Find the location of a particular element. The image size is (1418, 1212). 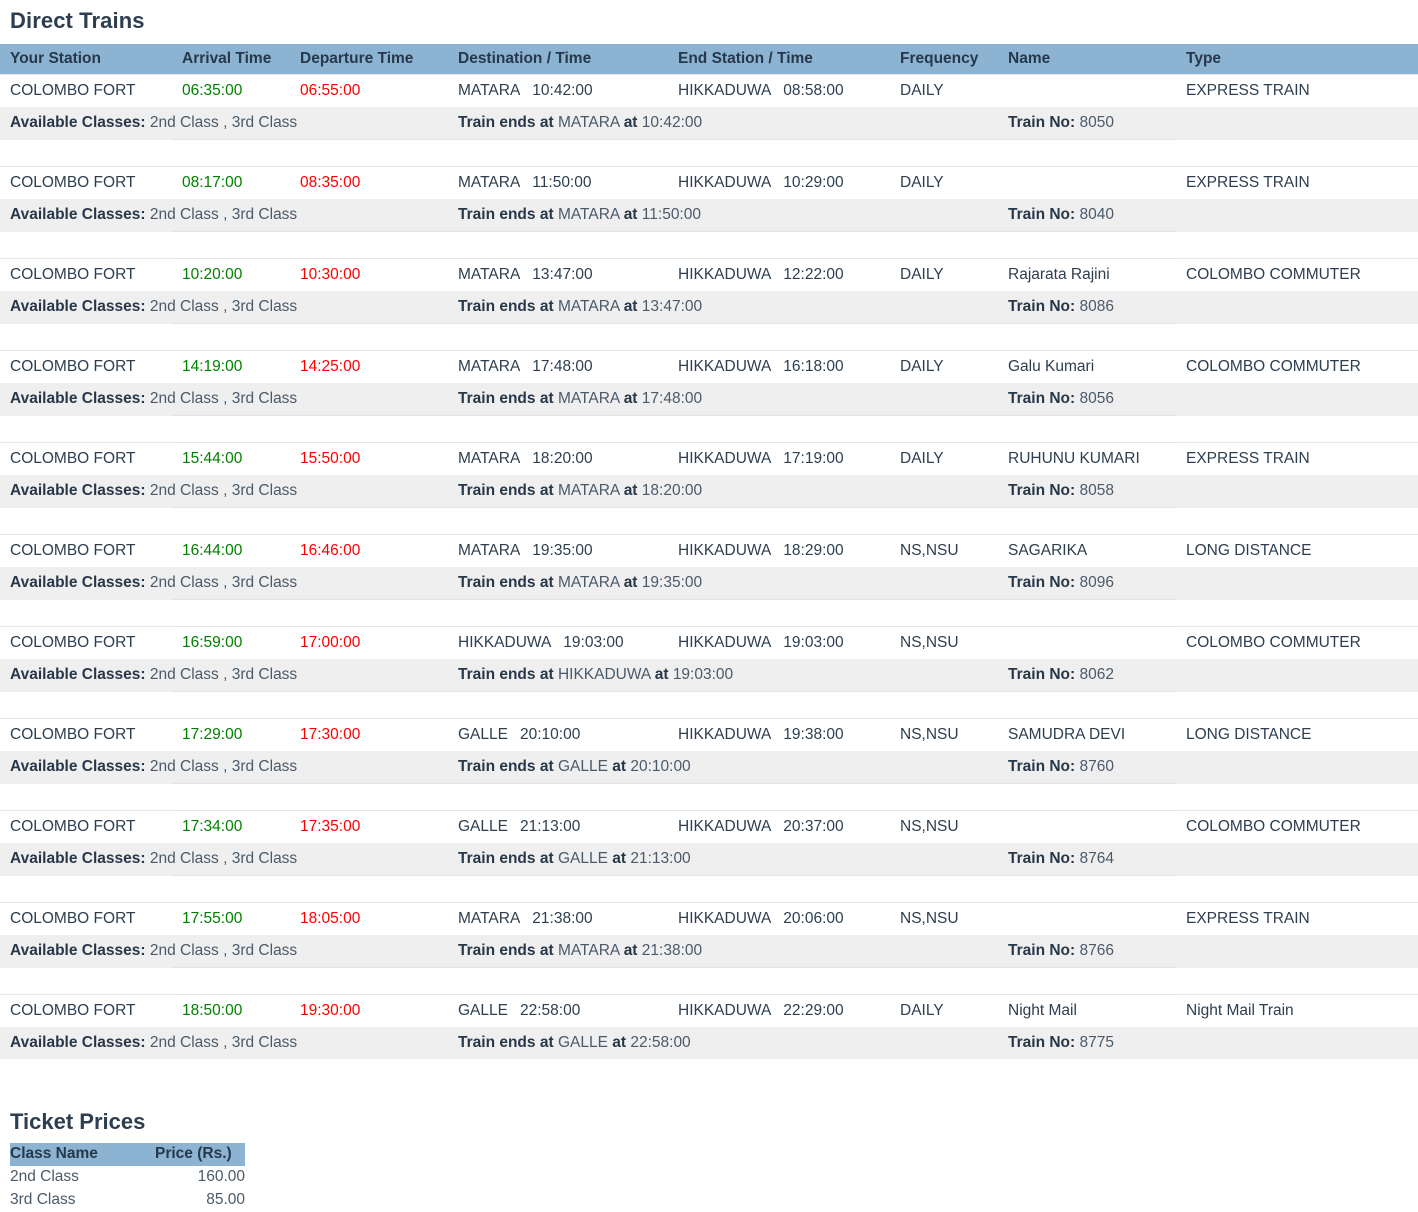

price-value: 160.00 is located at coordinates (221, 1176).